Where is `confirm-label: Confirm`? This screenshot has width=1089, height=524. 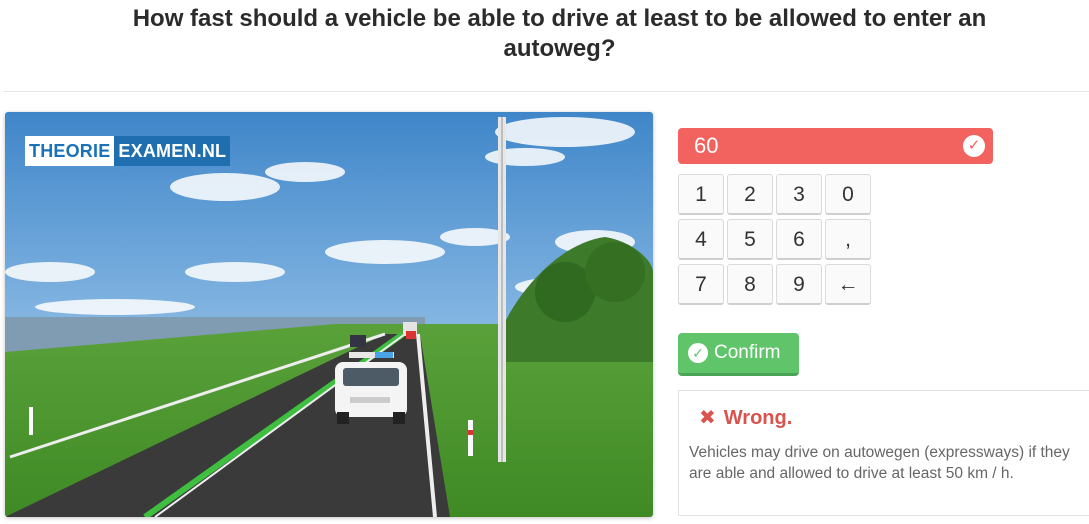 confirm-label: Confirm is located at coordinates (747, 352).